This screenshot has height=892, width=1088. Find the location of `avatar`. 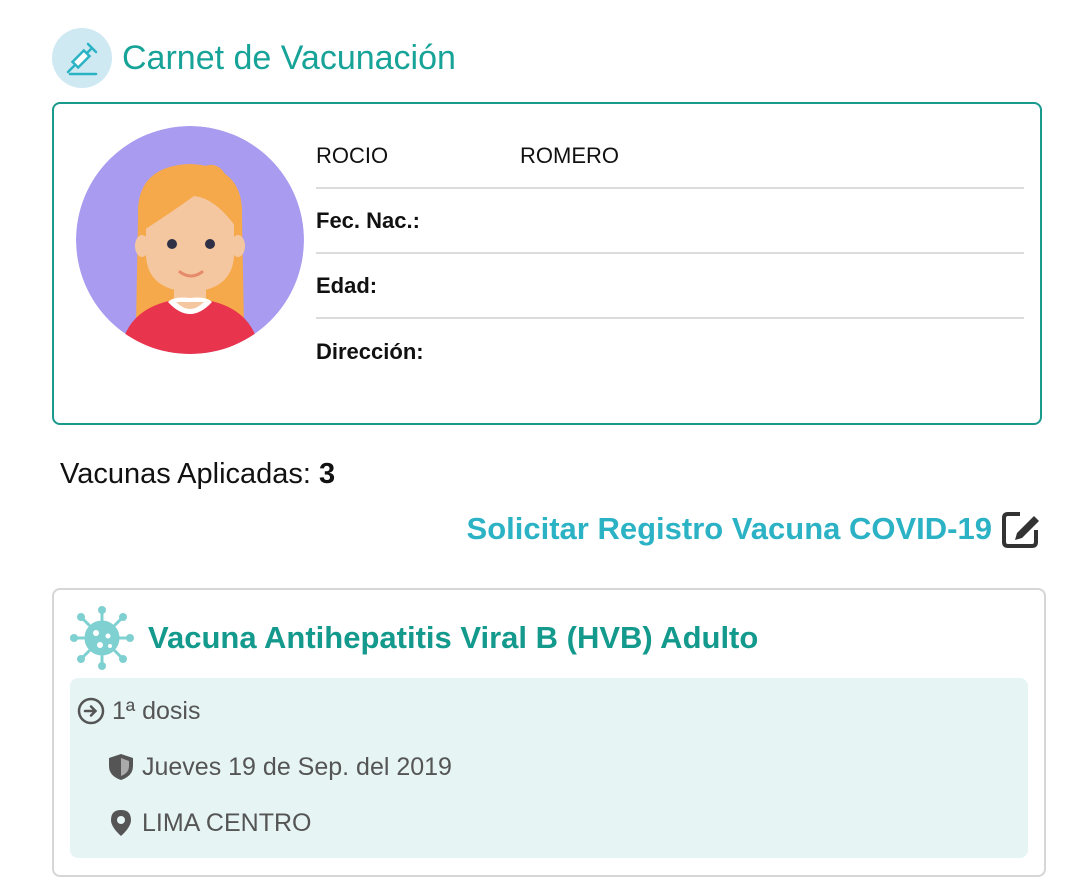

avatar is located at coordinates (190, 240).